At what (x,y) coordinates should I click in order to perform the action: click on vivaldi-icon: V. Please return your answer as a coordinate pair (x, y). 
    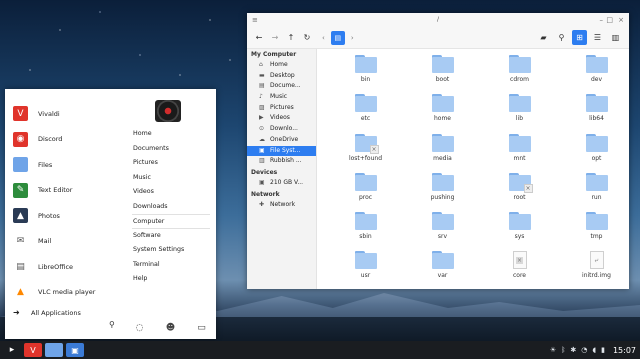
    Looking at the image, I should click on (33, 350).